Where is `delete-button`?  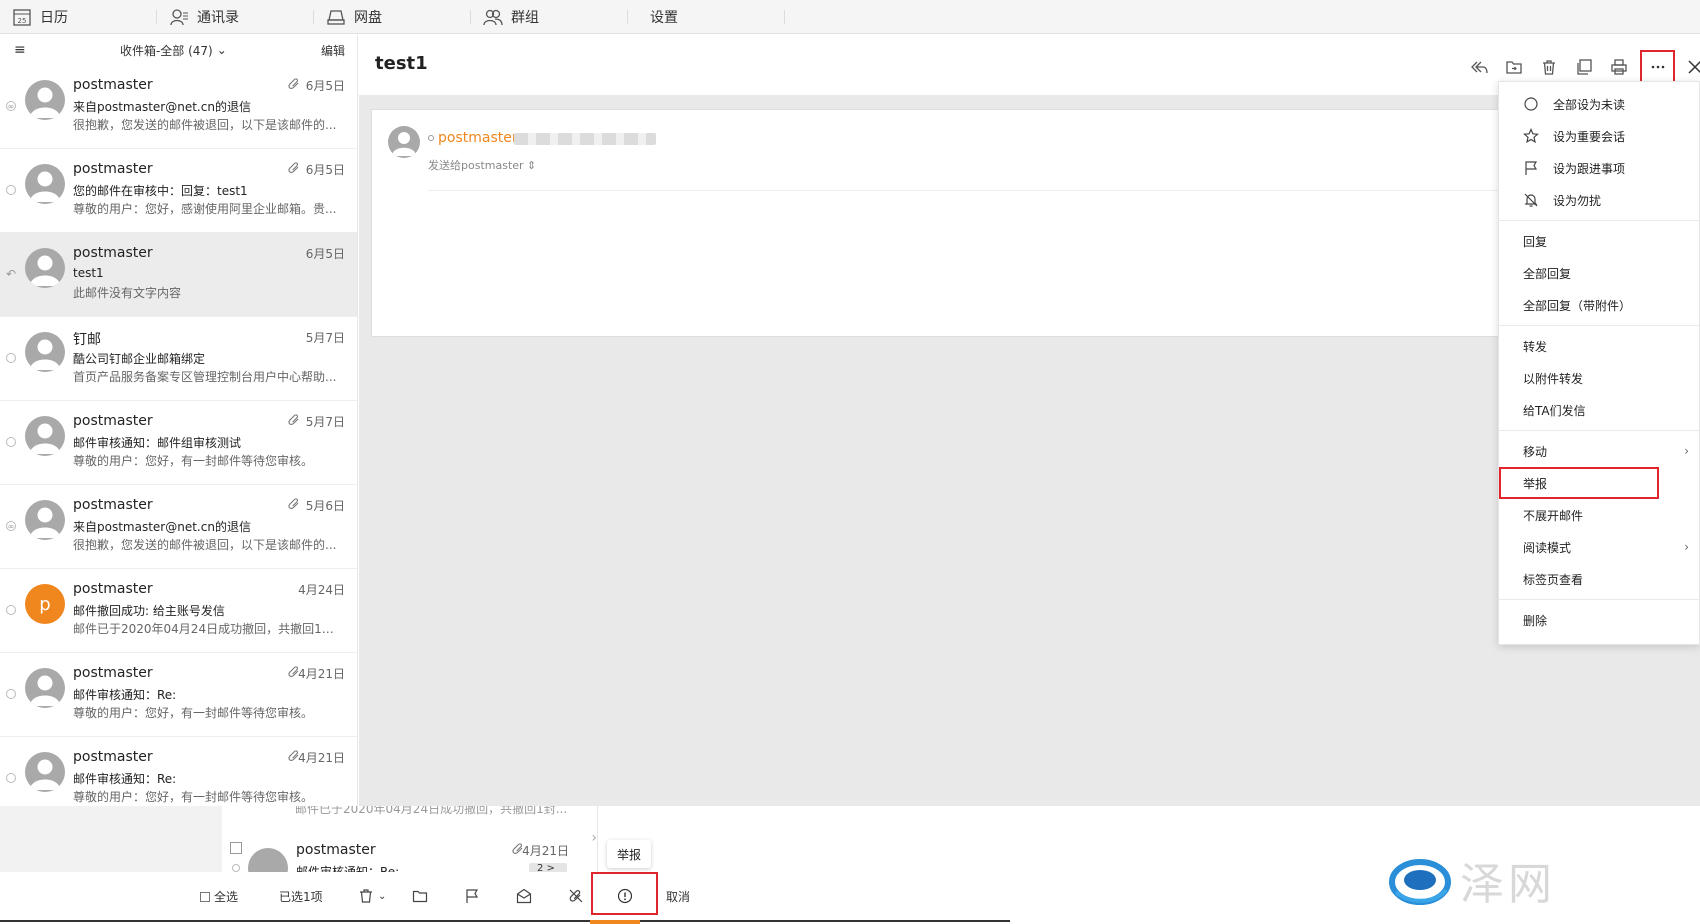
delete-button is located at coordinates (1548, 67).